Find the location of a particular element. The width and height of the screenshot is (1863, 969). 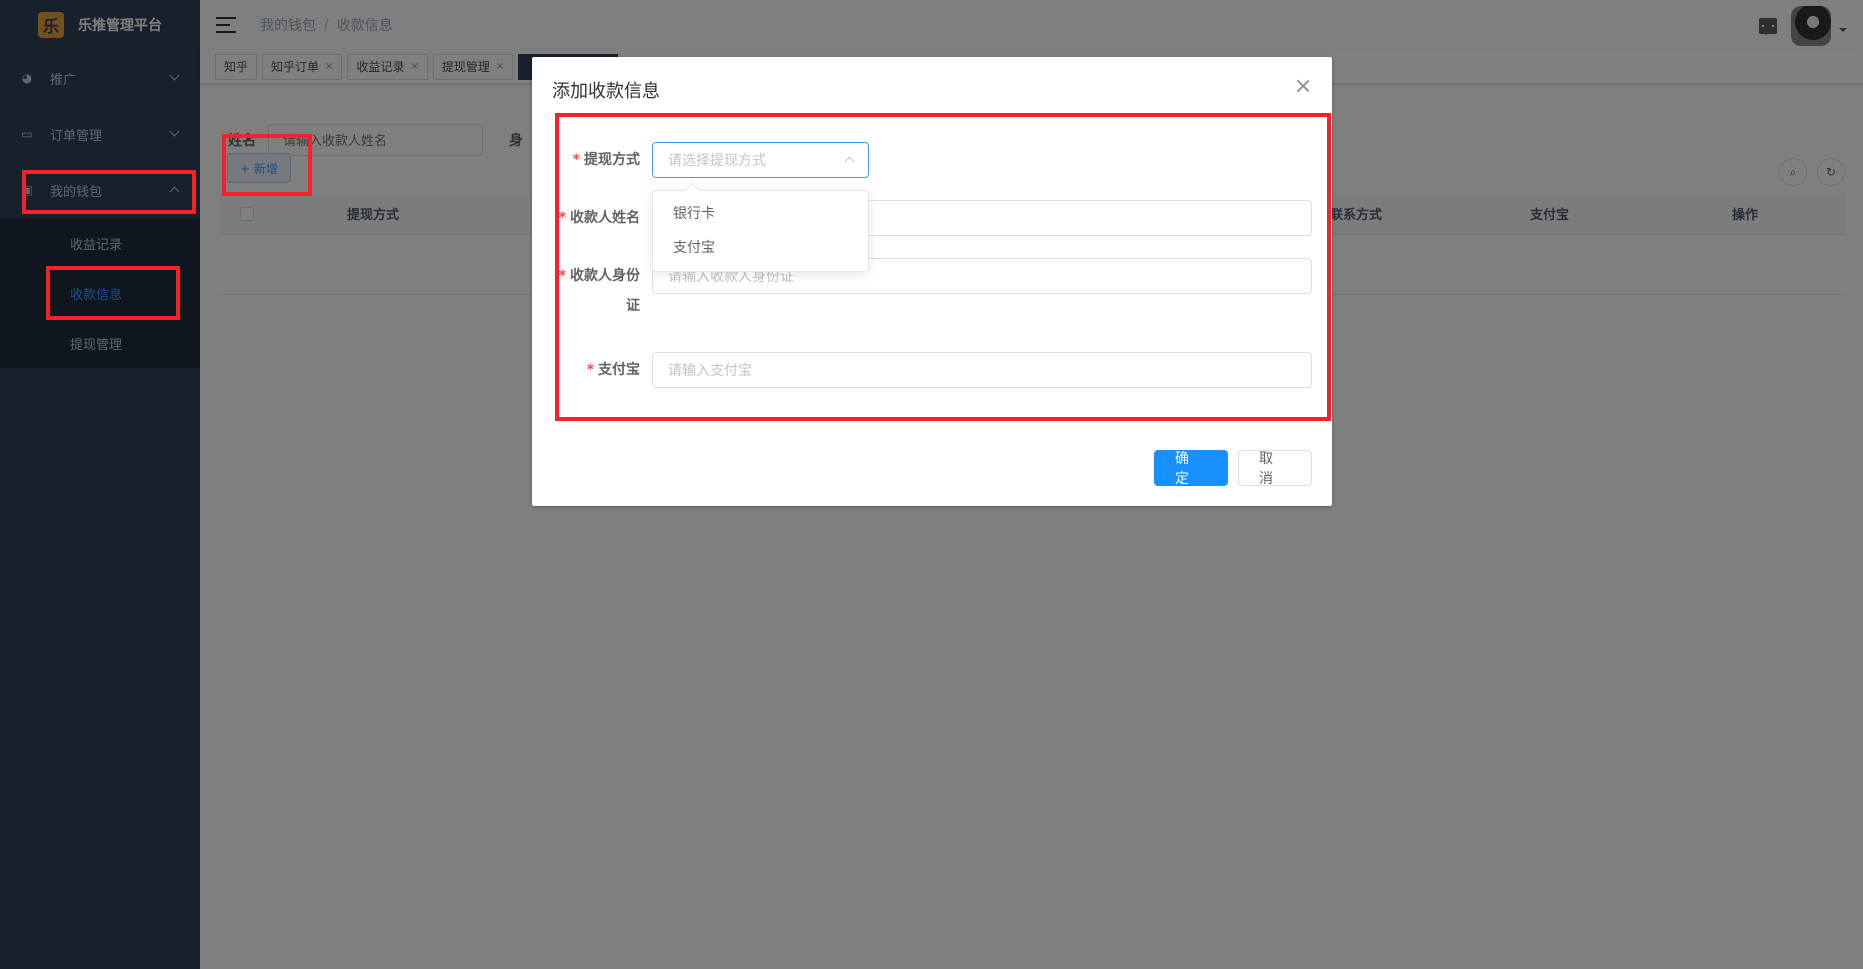

payee-id-label-line2: 证 is located at coordinates (633, 306).